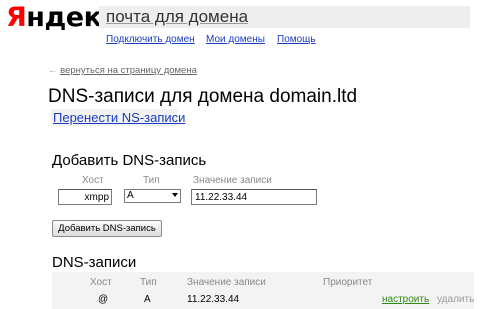  Describe the element at coordinates (455, 299) in the screenshot. I see `delete-record-link: удалить` at that location.